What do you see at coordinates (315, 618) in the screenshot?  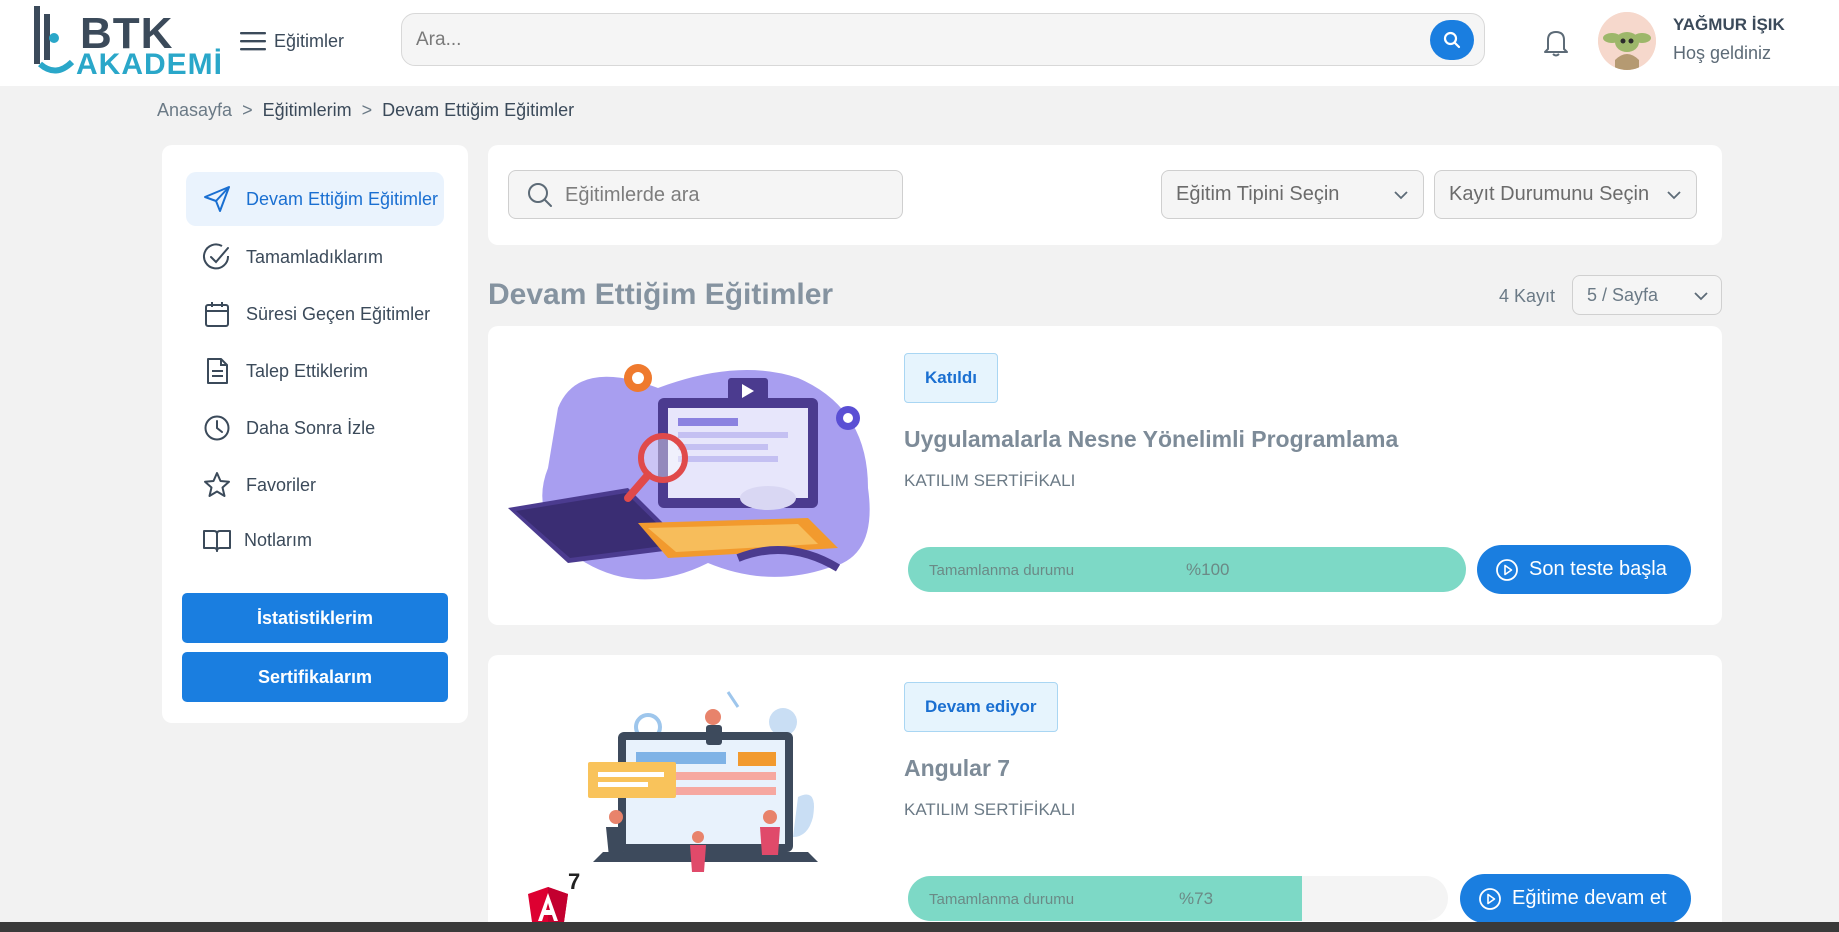 I see `istatistiklerim-button: İstatistiklerim` at bounding box center [315, 618].